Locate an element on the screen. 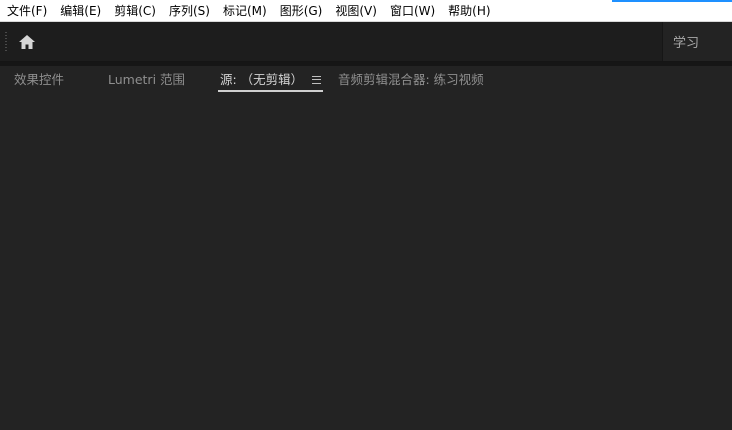 The width and height of the screenshot is (732, 430). workspace-header: 学习 is located at coordinates (366, 42).